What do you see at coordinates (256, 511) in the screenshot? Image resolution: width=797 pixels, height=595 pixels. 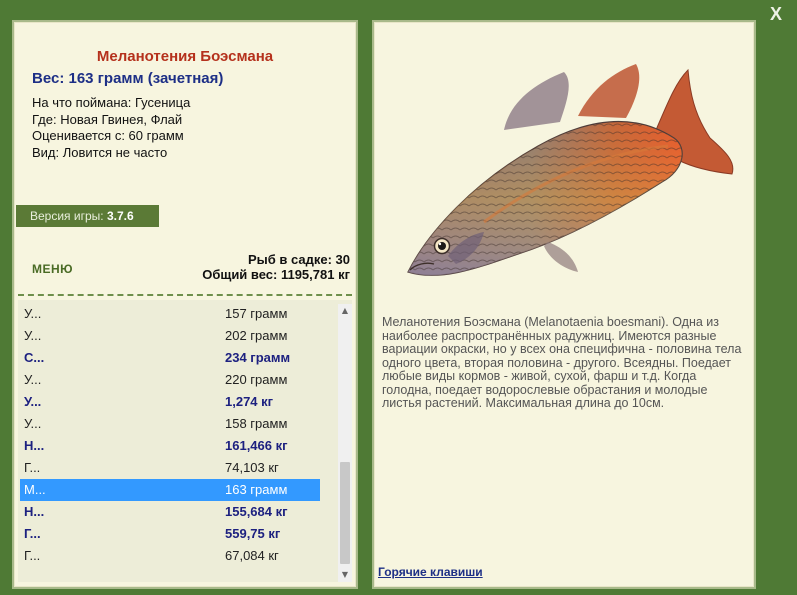 I see `list-item-weight: 155,684 кг` at bounding box center [256, 511].